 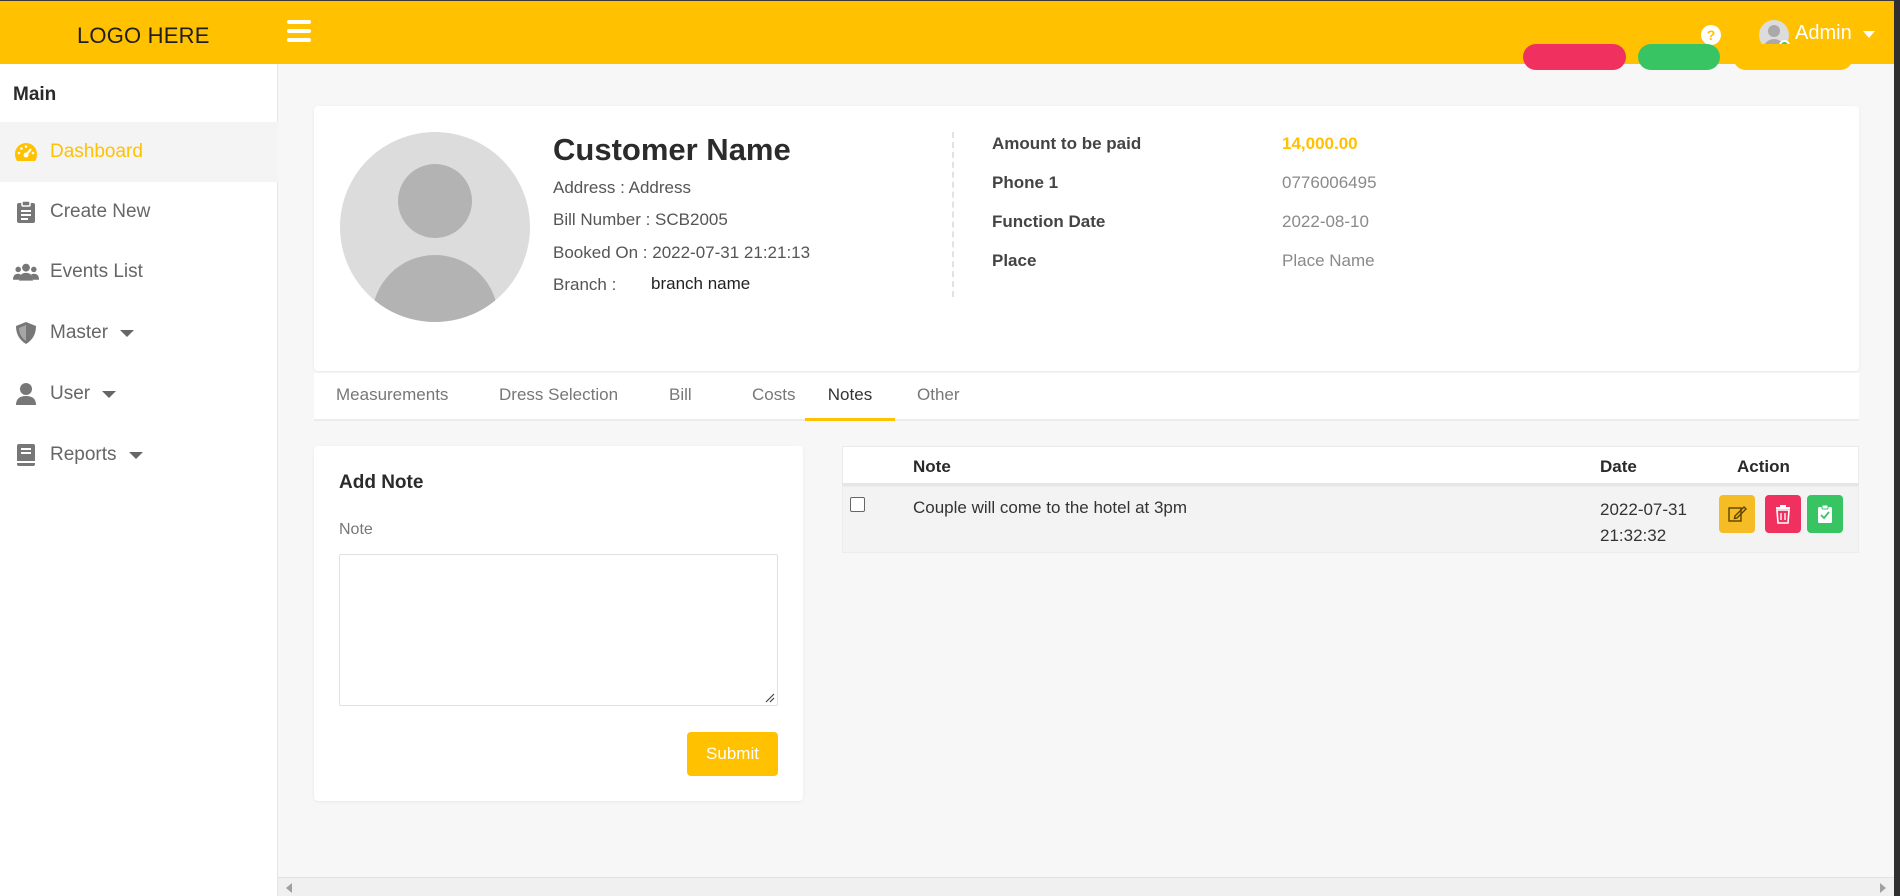 What do you see at coordinates (932, 466) in the screenshot?
I see `column-header-note: Note` at bounding box center [932, 466].